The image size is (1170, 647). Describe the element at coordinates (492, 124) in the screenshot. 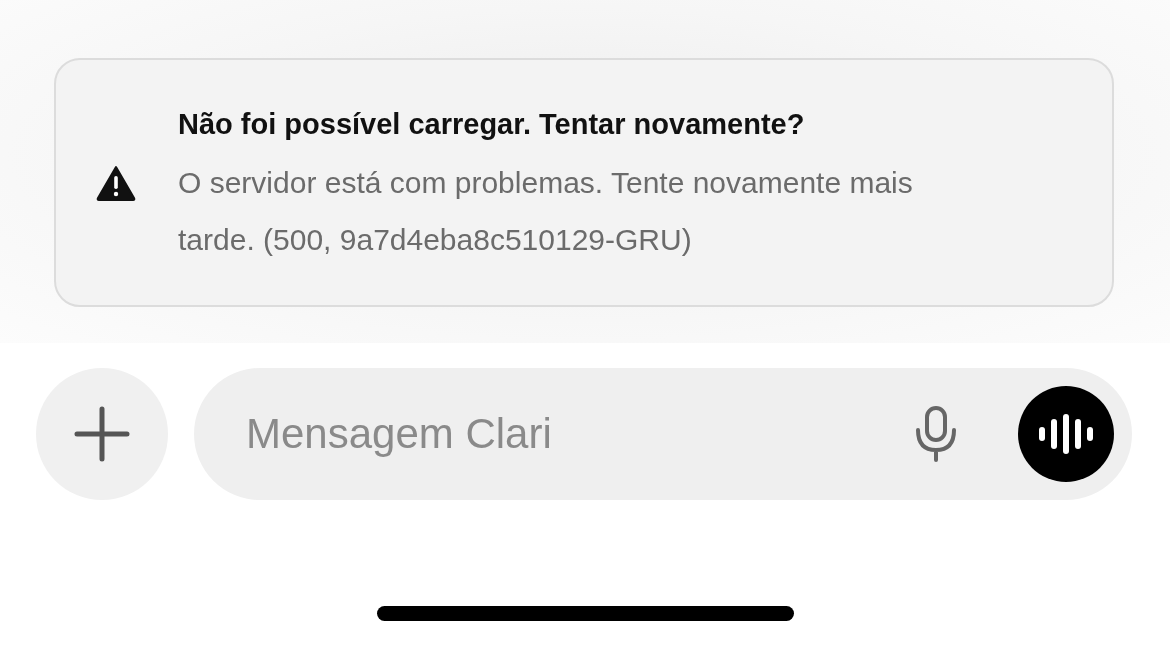

I see `error-title: Não foi possível carregar. Tentar novamente?` at that location.